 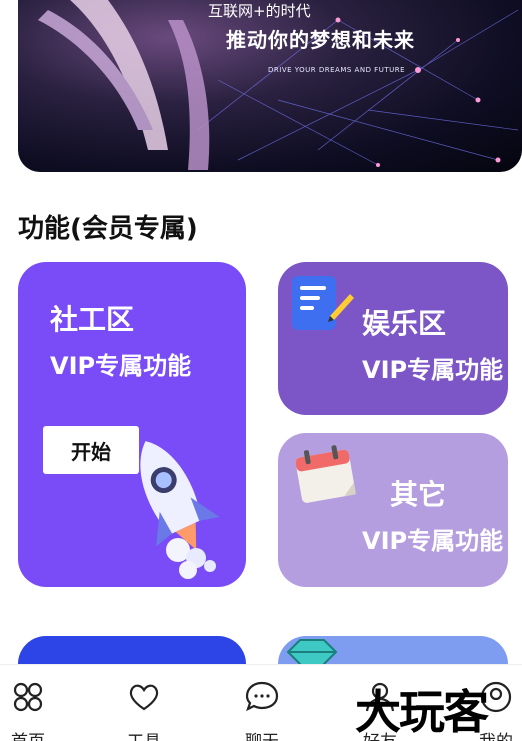 I want to click on banner-text-1: 互联网+的时代, so click(x=259, y=11).